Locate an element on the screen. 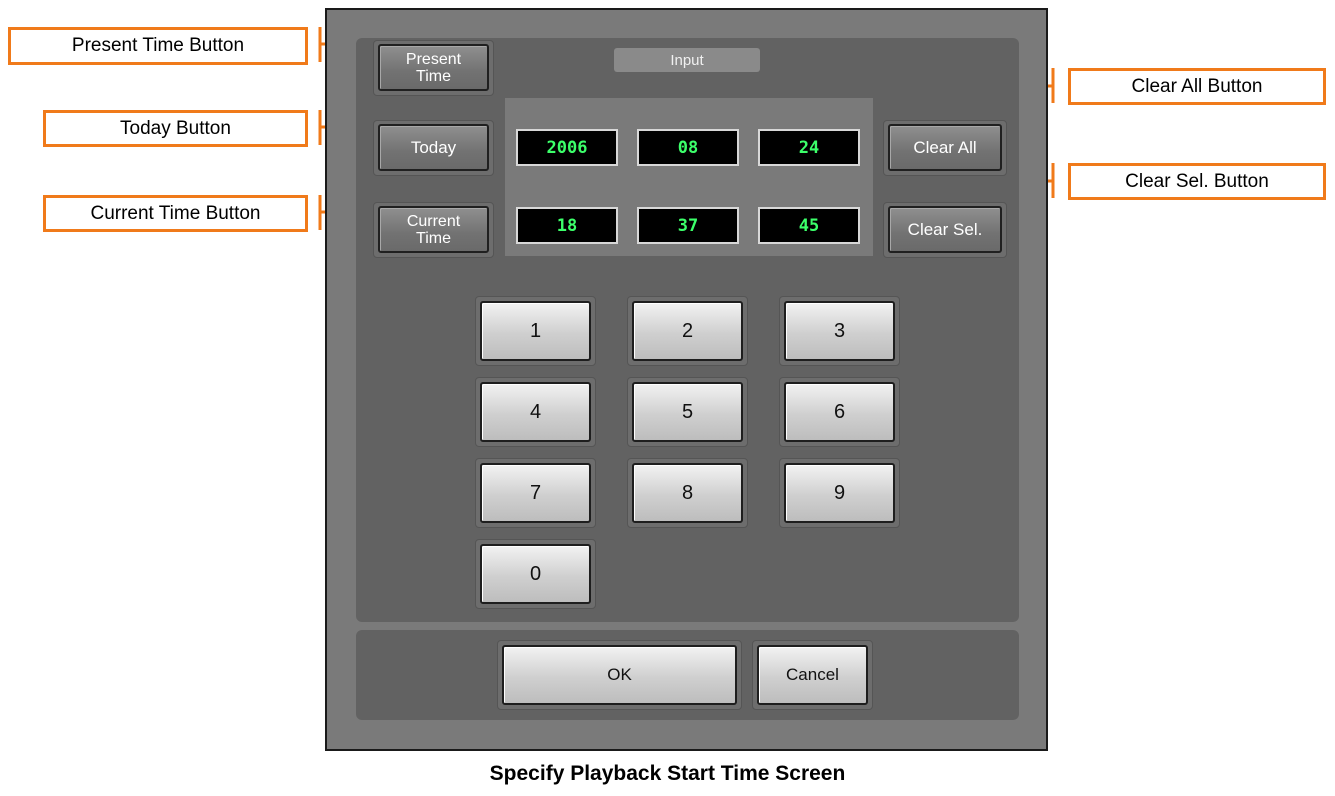  key-0: 0 is located at coordinates (535, 574).